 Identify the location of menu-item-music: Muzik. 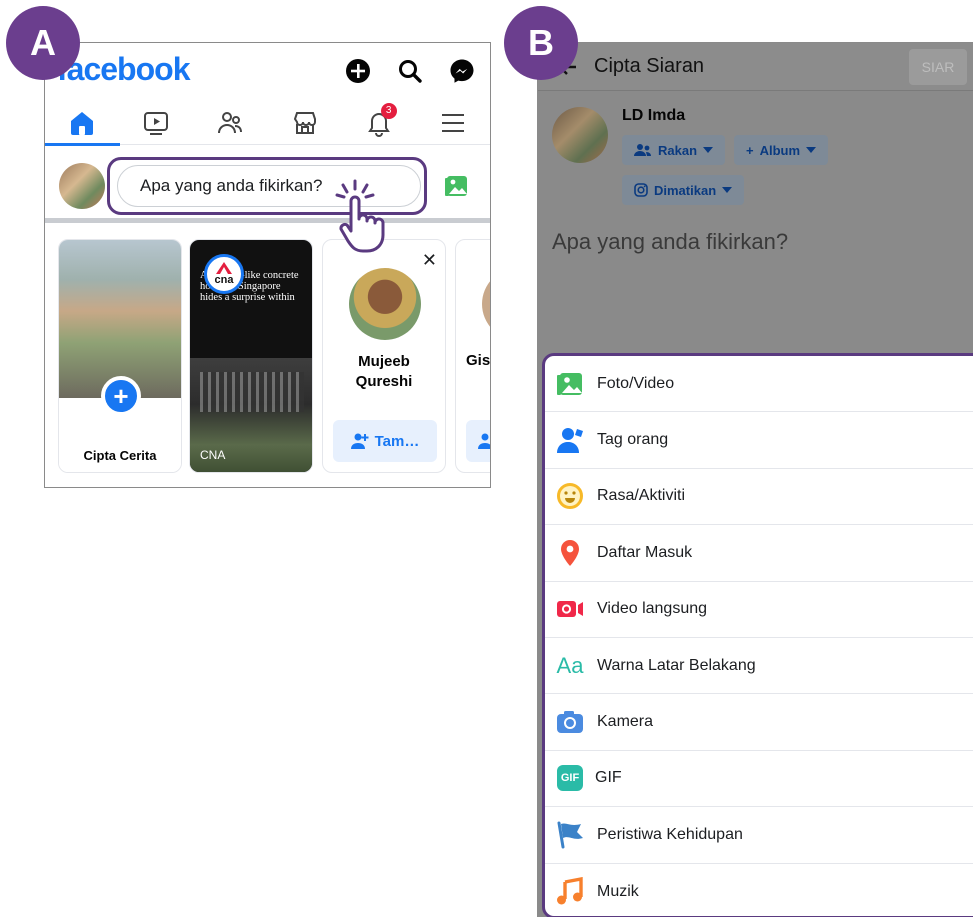
(759, 890).